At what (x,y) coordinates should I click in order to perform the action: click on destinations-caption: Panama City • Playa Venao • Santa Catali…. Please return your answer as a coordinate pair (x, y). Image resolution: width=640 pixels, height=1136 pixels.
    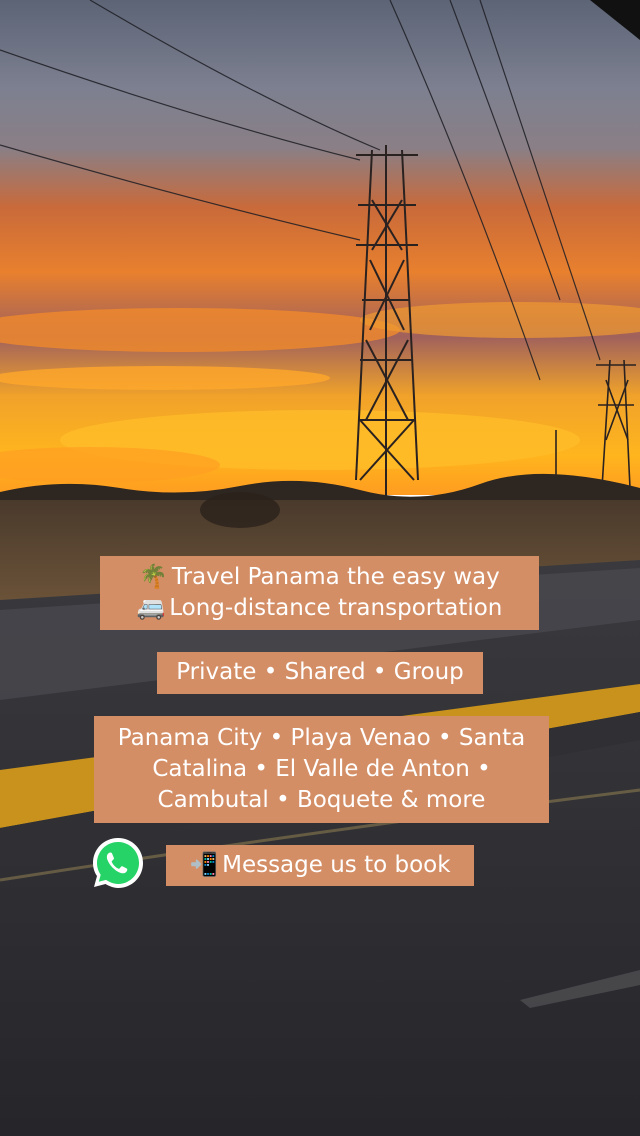
    Looking at the image, I should click on (321, 769).